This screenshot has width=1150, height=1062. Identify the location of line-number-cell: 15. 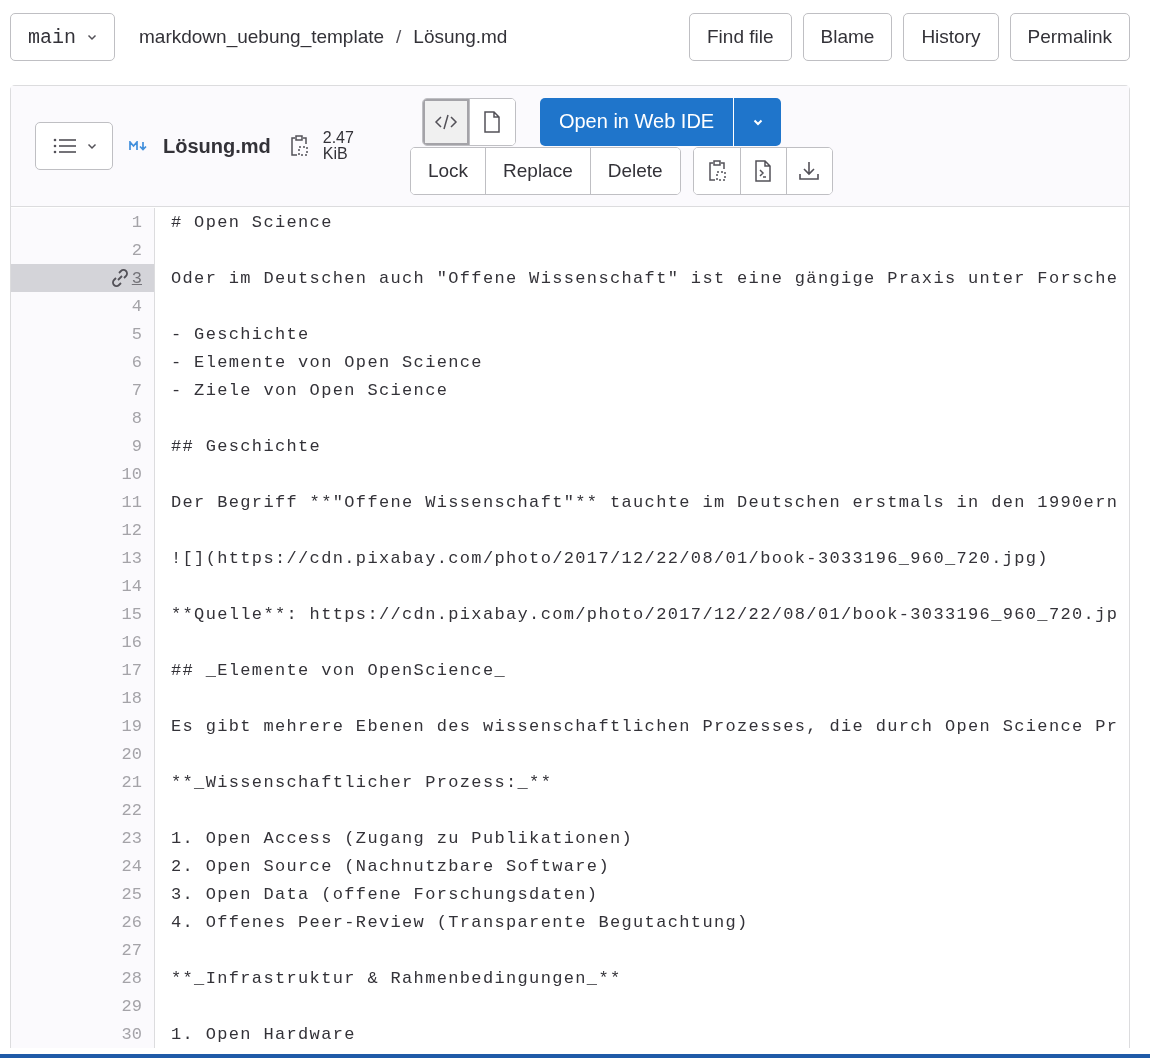
(83, 614).